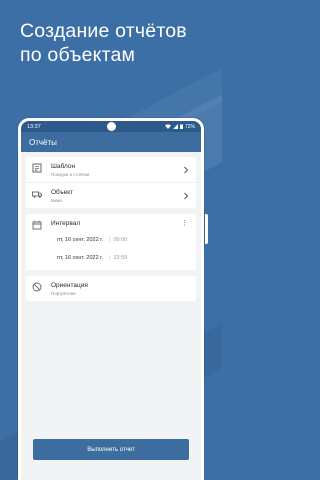 This screenshot has height=480, width=320. Describe the element at coordinates (34, 126) in the screenshot. I see `status-time: 13:37` at that location.